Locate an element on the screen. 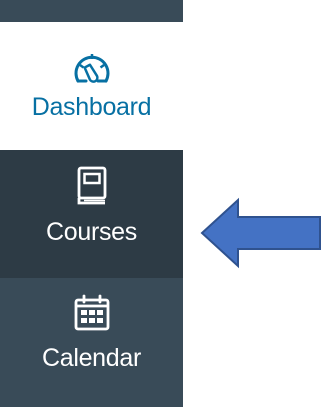 This screenshot has width=328, height=407. book-icon is located at coordinates (91, 185).